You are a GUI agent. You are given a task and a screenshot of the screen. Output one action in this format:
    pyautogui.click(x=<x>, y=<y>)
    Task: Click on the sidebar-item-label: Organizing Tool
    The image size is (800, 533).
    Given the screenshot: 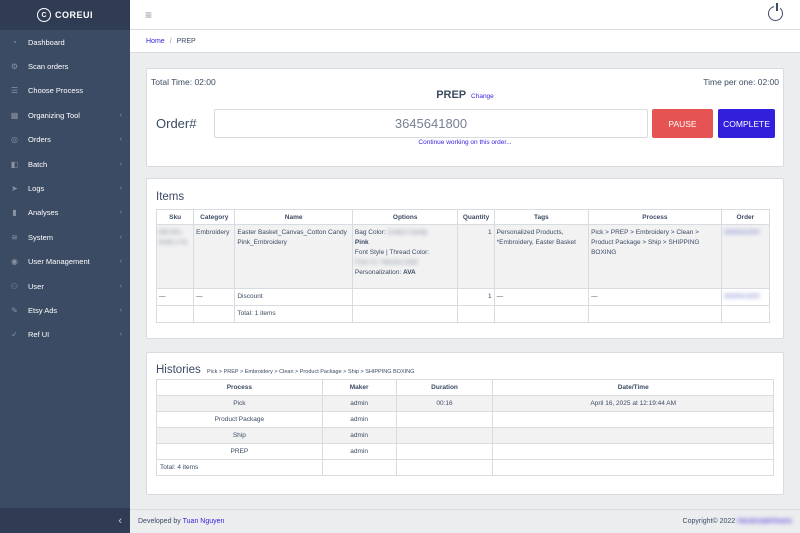 What is the action you would take?
    pyautogui.click(x=54, y=115)
    